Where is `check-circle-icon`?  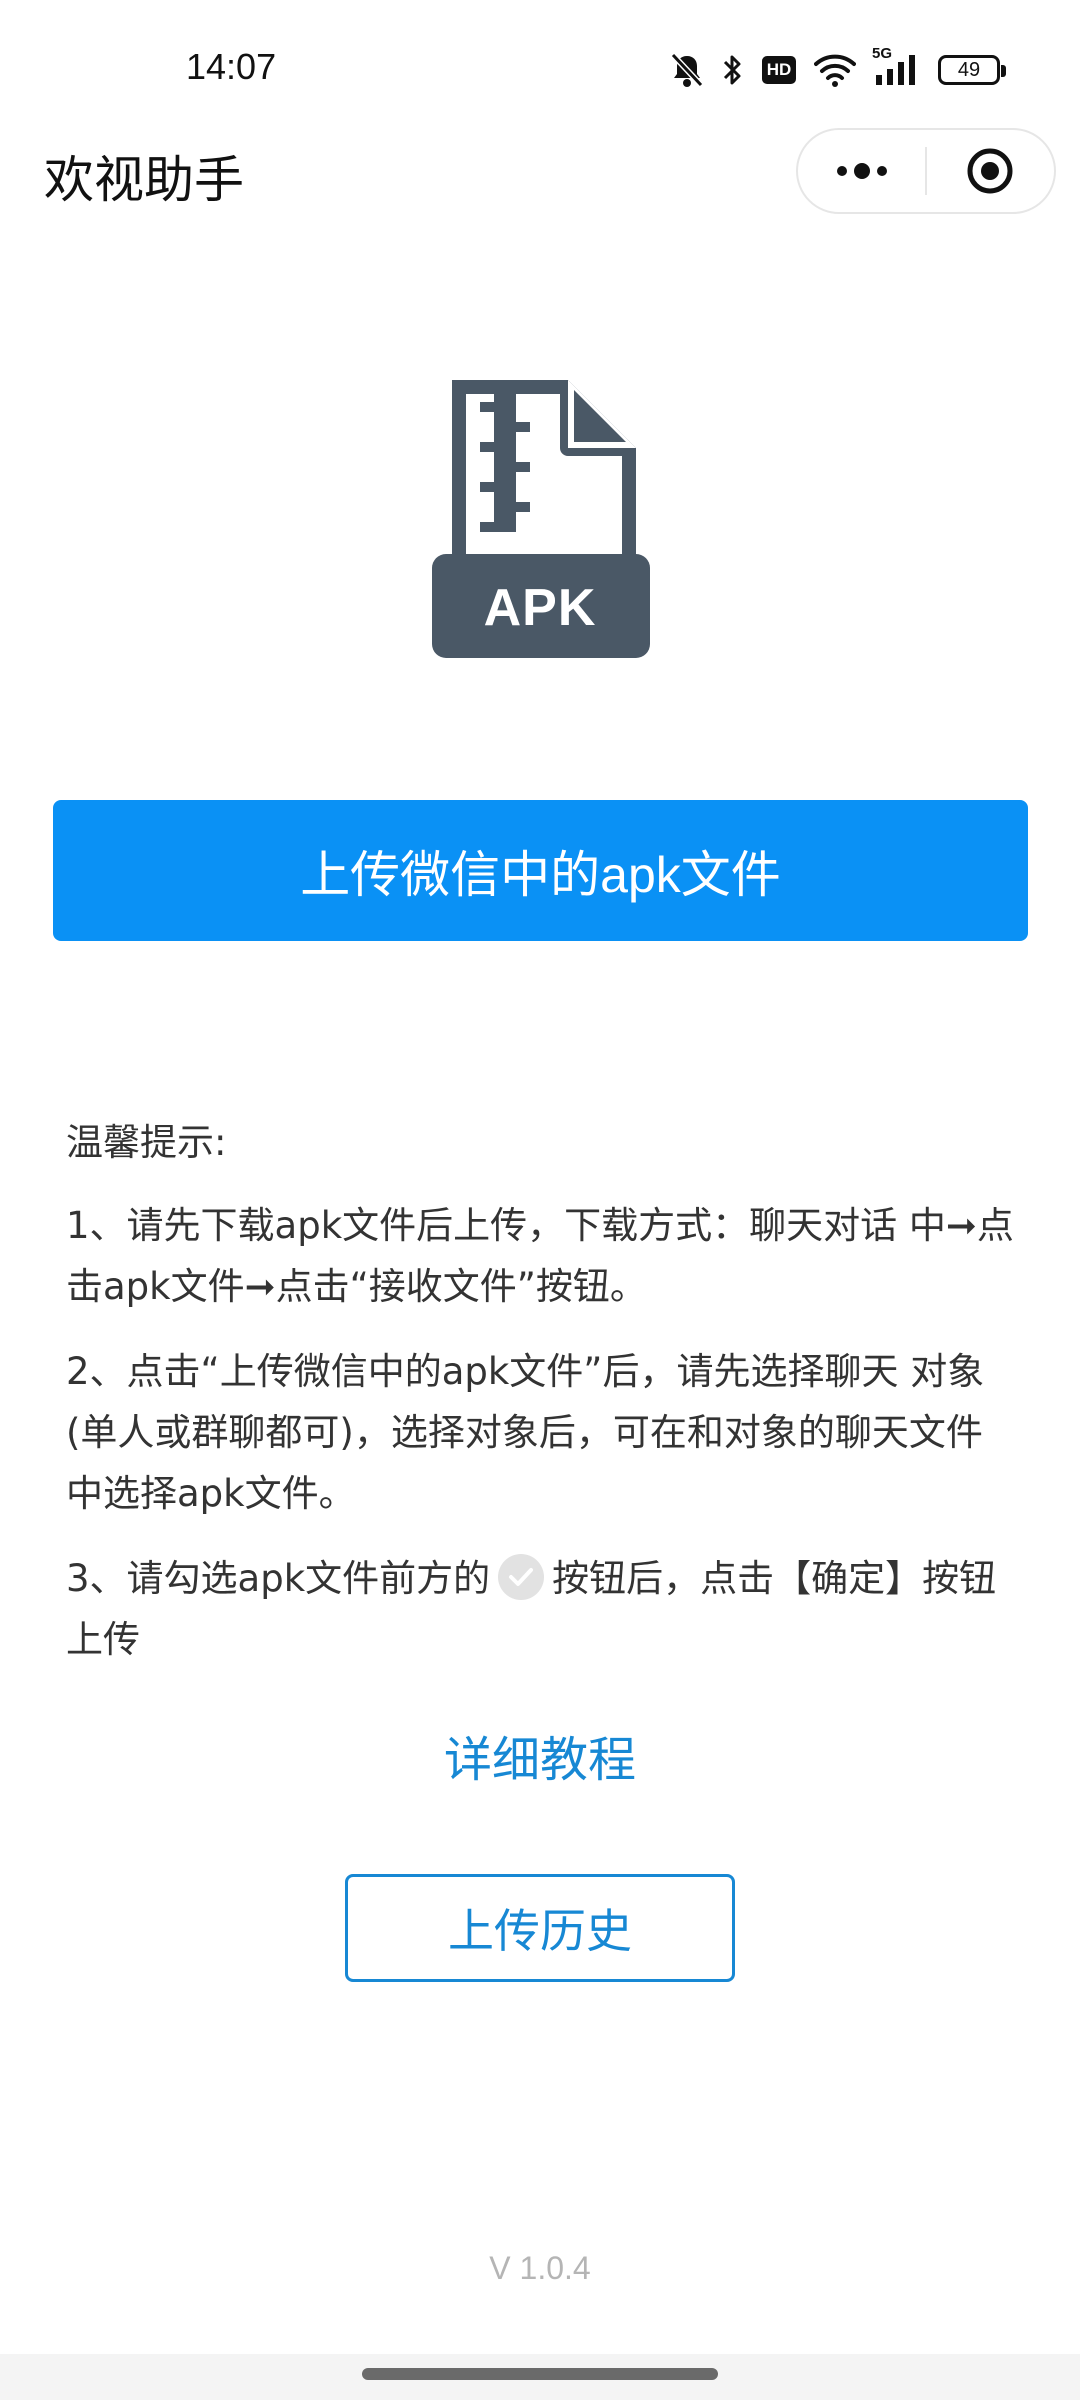 check-circle-icon is located at coordinates (521, 1576).